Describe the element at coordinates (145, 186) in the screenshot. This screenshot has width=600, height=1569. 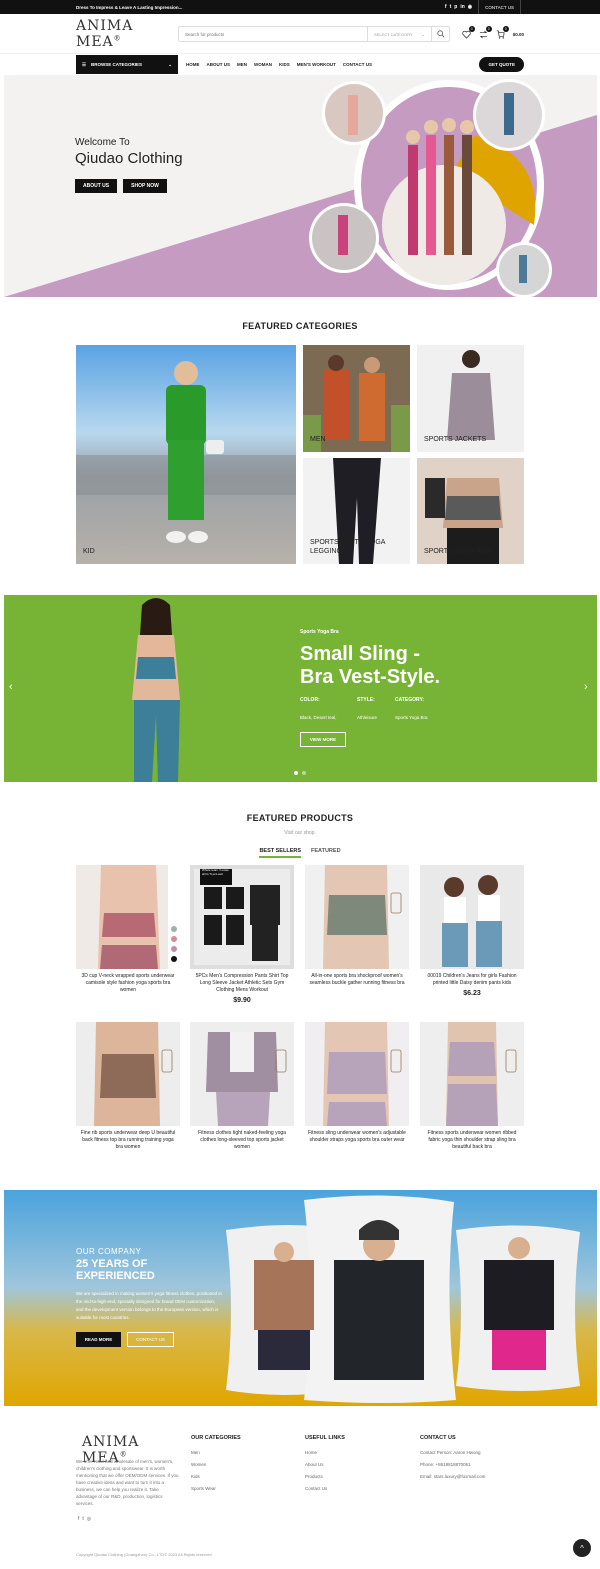
I see `hero-shop-button: SHOP NOW` at that location.